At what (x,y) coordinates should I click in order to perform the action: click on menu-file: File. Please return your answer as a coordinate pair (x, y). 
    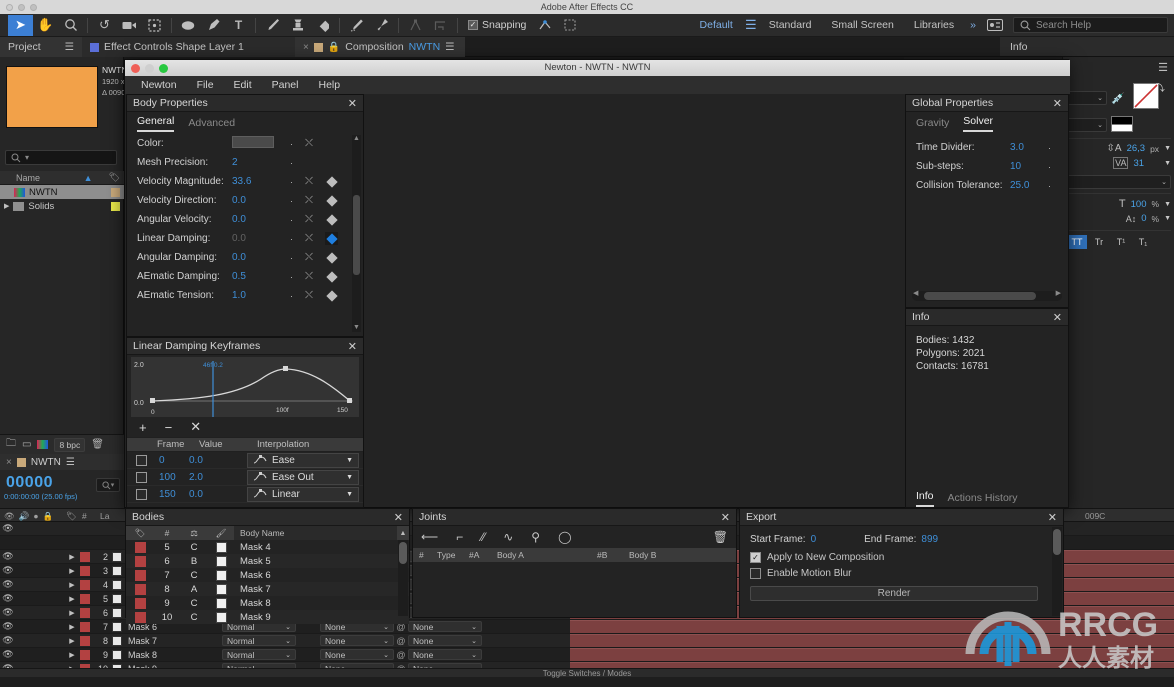
    Looking at the image, I should click on (205, 85).